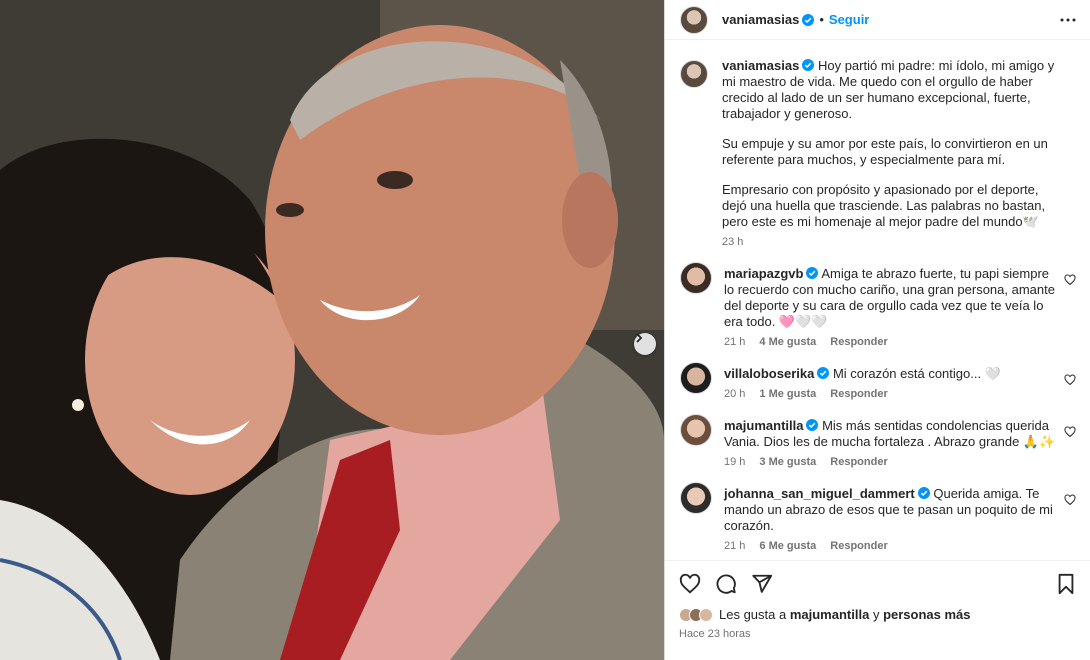 The height and width of the screenshot is (660, 1090). What do you see at coordinates (726, 584) in the screenshot?
I see `comment-icon` at bounding box center [726, 584].